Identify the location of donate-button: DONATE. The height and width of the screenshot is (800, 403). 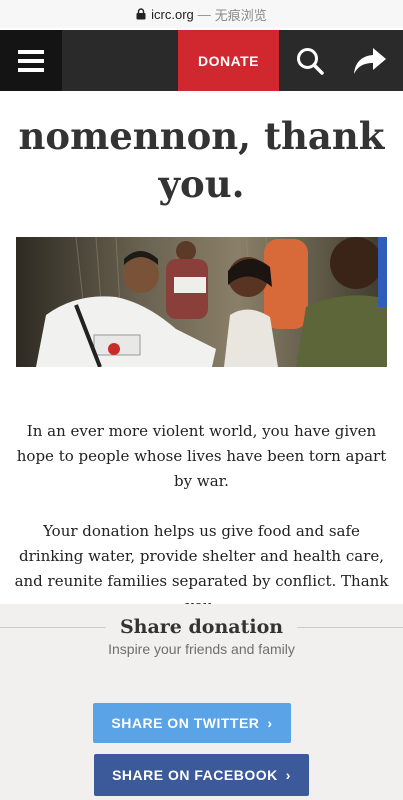
(228, 60).